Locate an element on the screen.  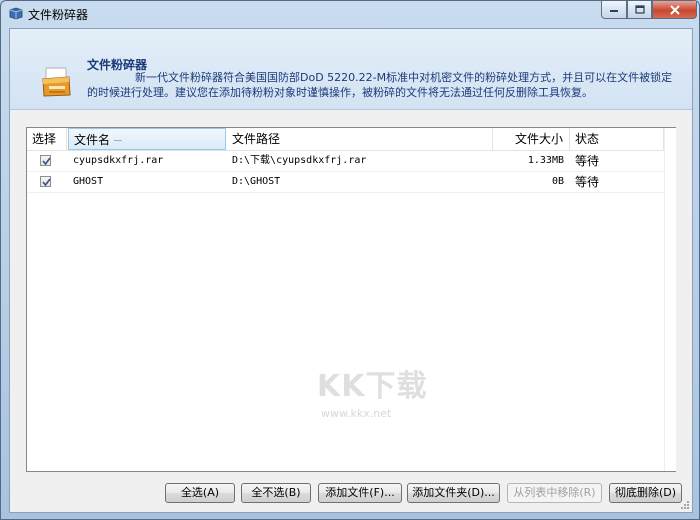
file-name-cell: cyupsdkxfrj.rar is located at coordinates (118, 160).